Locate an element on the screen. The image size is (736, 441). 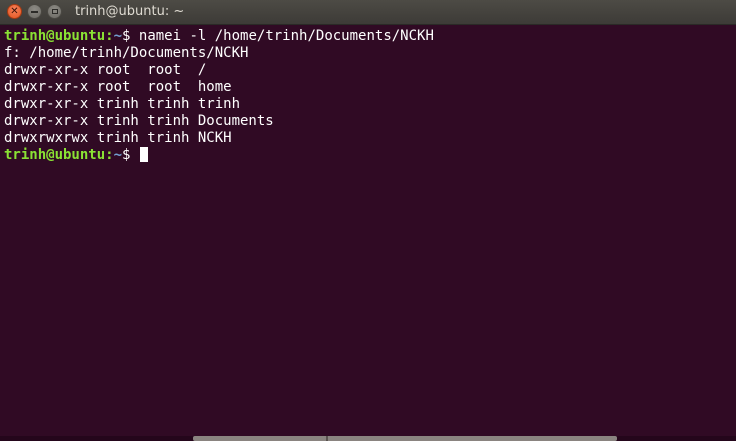
output-line: f: /home/trinh/Documents/NCKH is located at coordinates (126, 53).